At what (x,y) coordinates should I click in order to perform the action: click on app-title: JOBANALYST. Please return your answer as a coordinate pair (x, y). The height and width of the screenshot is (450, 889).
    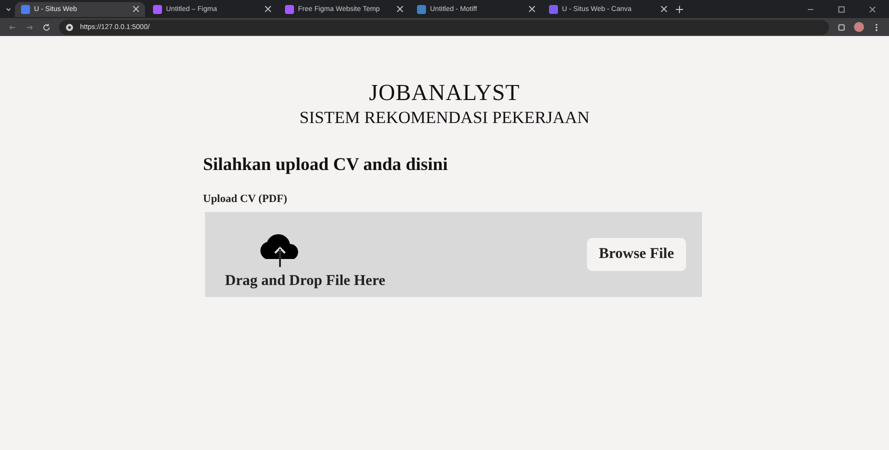
    Looking at the image, I should click on (444, 93).